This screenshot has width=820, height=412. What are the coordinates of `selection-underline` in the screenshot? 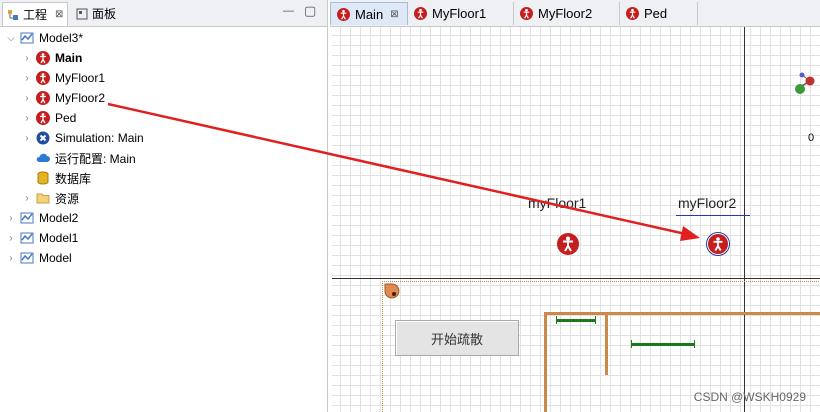 It's located at (713, 215).